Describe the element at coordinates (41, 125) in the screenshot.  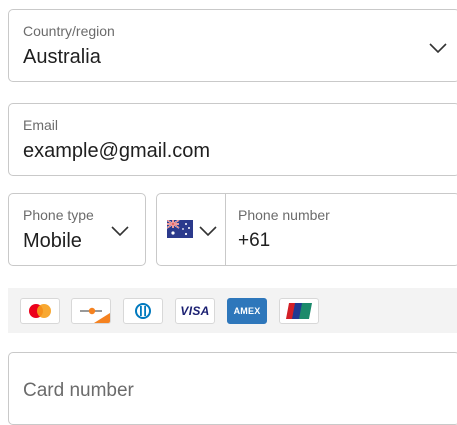
I see `email-label: Email` at that location.